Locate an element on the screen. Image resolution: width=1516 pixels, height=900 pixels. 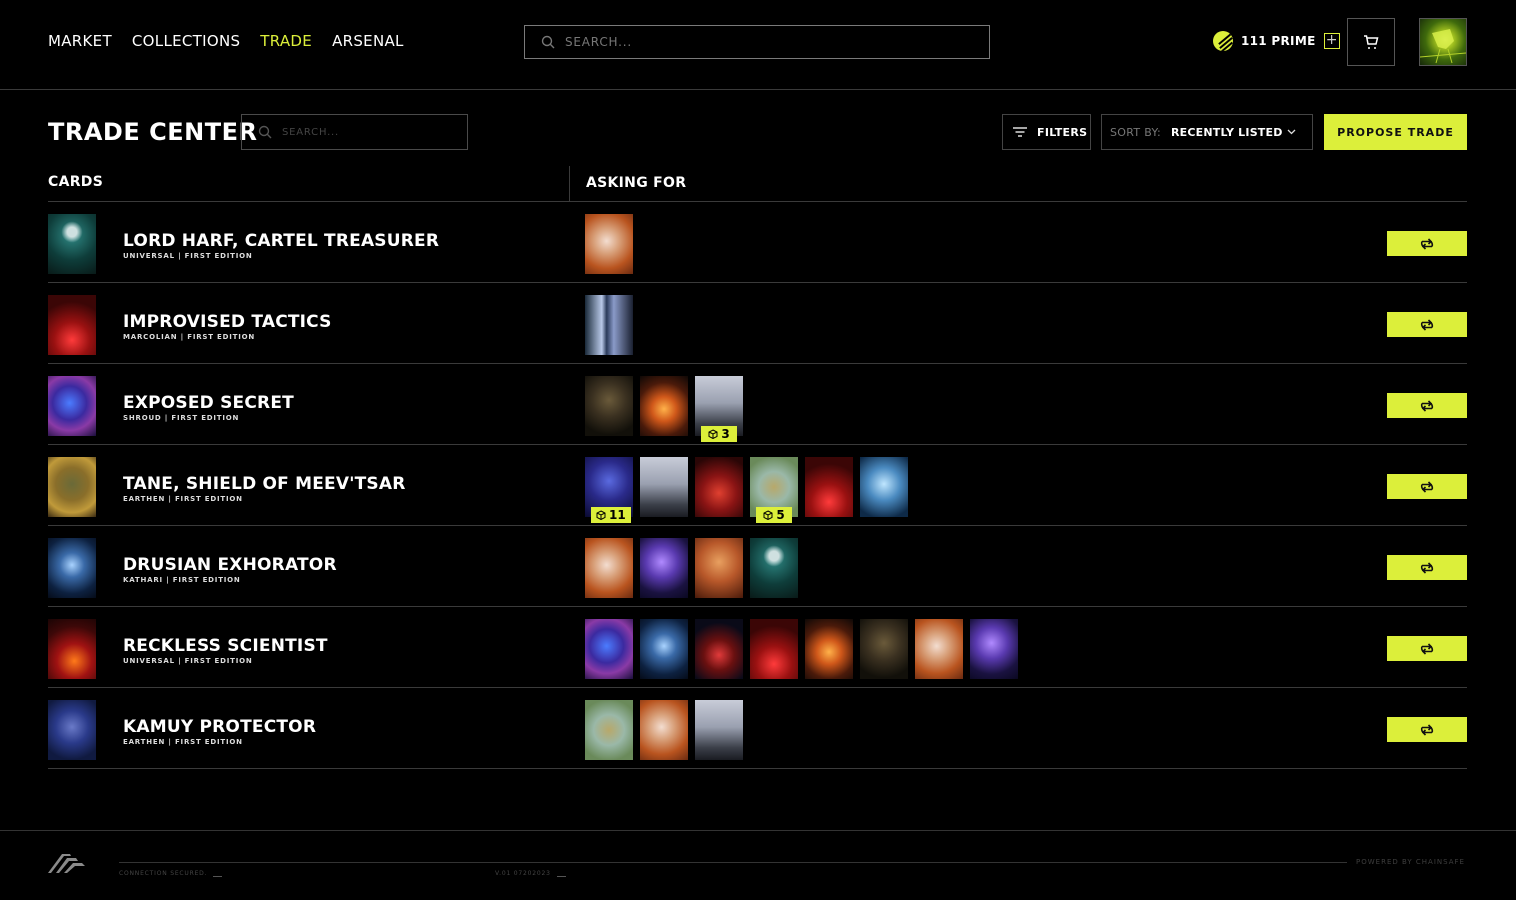
main-nav: MARKET COLLECTIONS TRADE ARSENAL is located at coordinates (226, 41).